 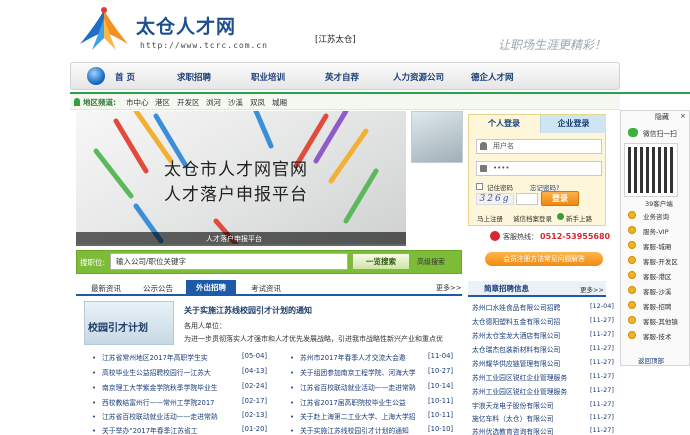 I want to click on news-date: [01-20], so click(x=255, y=429).